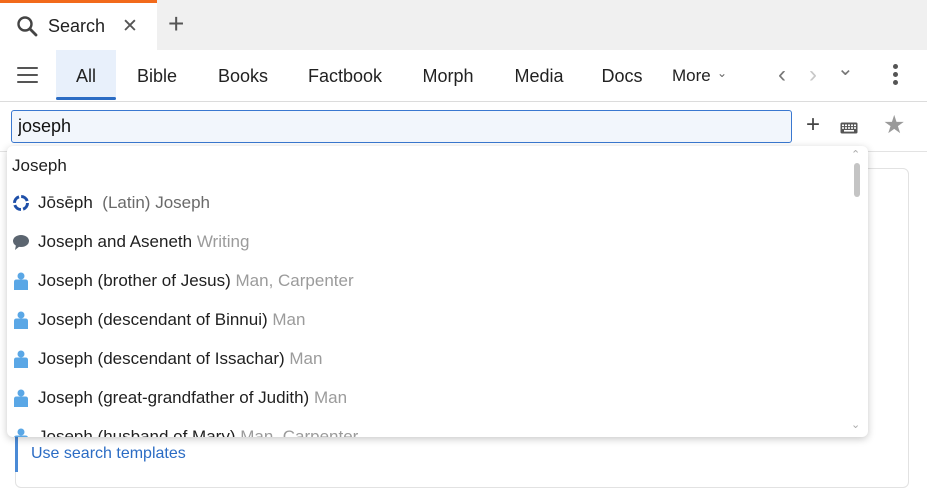 The image size is (927, 499). What do you see at coordinates (153, 319) in the screenshot?
I see `suggestion-title: Joseph (descendant of Binnui)` at bounding box center [153, 319].